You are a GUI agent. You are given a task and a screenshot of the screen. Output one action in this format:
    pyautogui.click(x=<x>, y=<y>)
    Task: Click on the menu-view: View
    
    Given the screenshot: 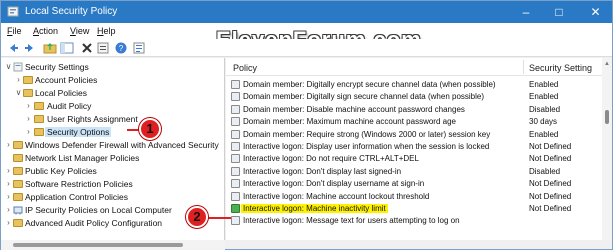 What is the action you would take?
    pyautogui.click(x=79, y=31)
    